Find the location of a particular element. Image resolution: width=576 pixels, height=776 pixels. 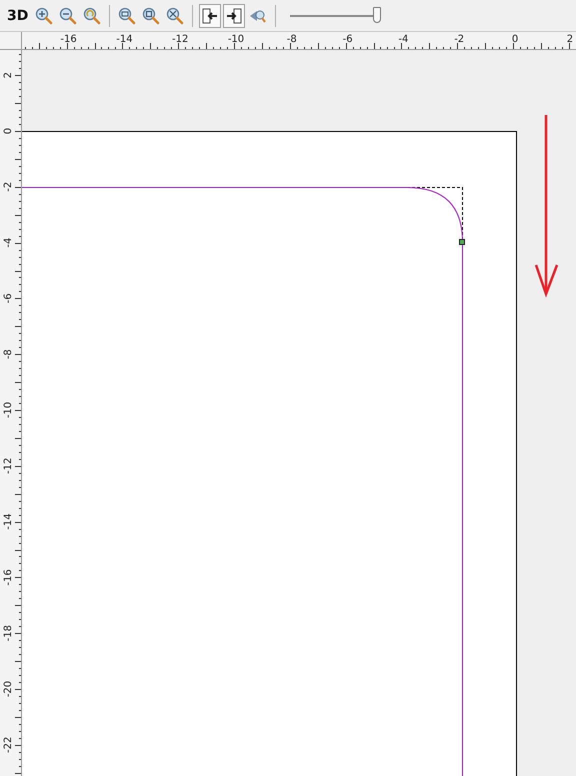

3d-view-button: 3D is located at coordinates (18, 16).